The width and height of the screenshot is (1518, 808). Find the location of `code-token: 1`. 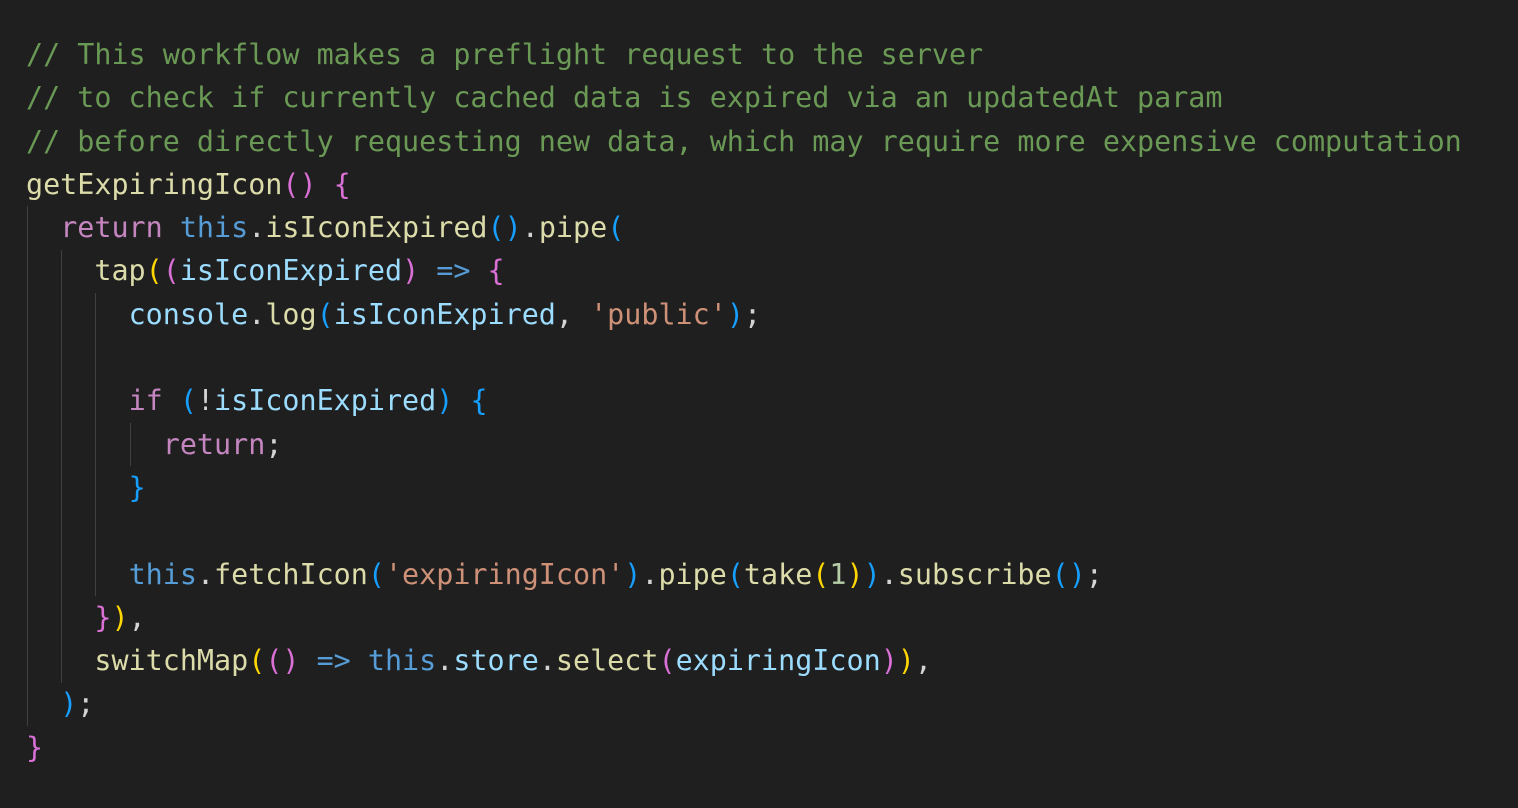

code-token: 1 is located at coordinates (838, 574).